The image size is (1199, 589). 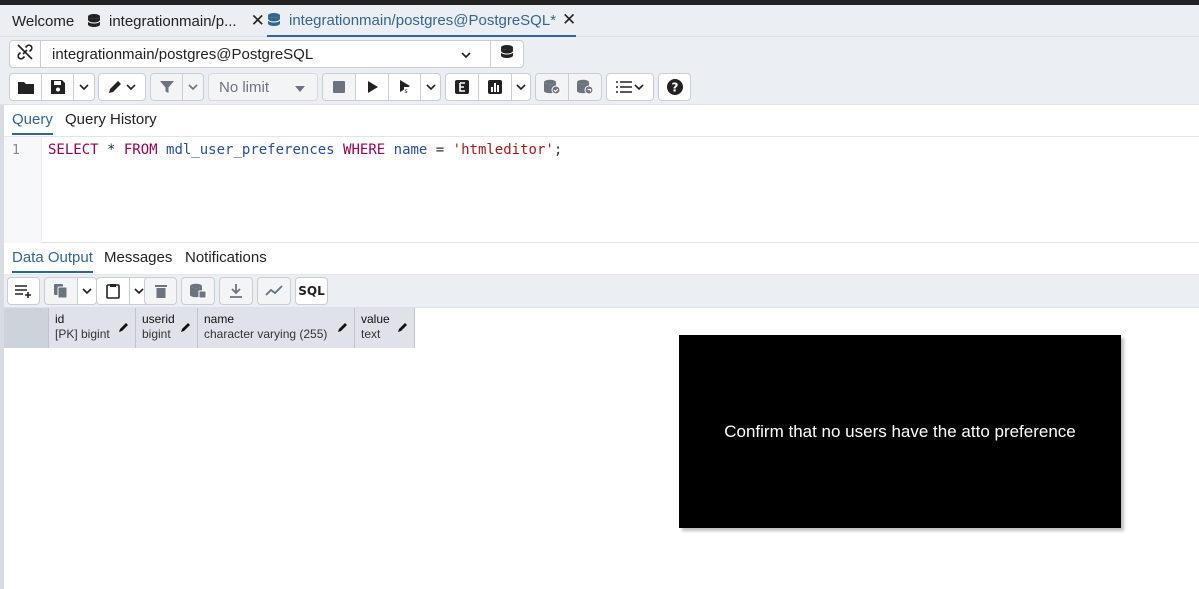 I want to click on sql-string-literal: 'htmleditor', so click(x=503, y=150).